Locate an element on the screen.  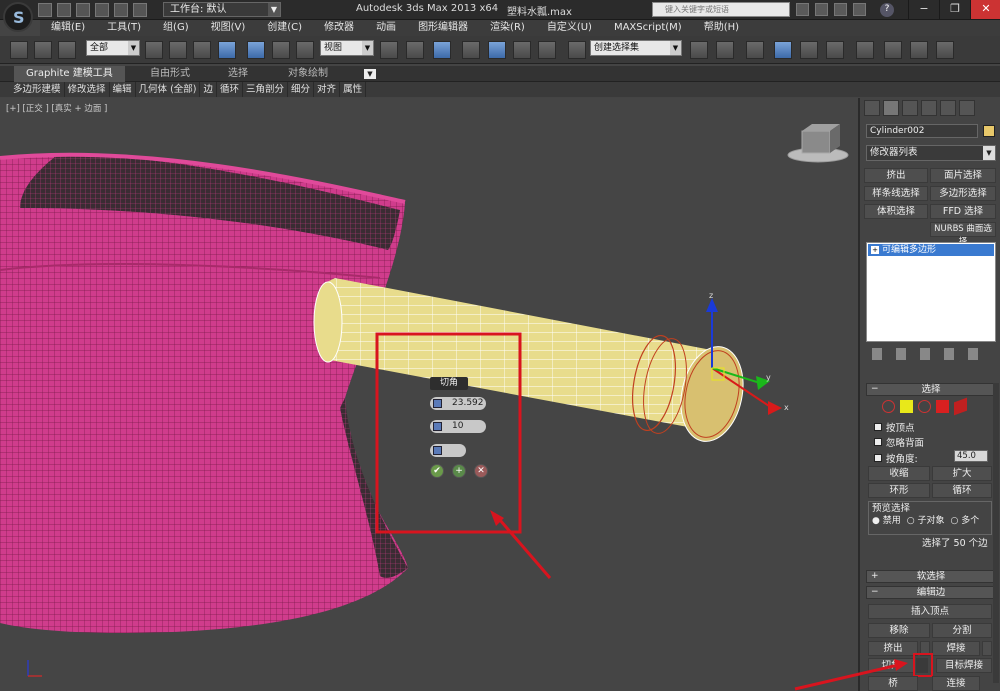
grow-button: 扩大 is located at coordinates (962, 473).